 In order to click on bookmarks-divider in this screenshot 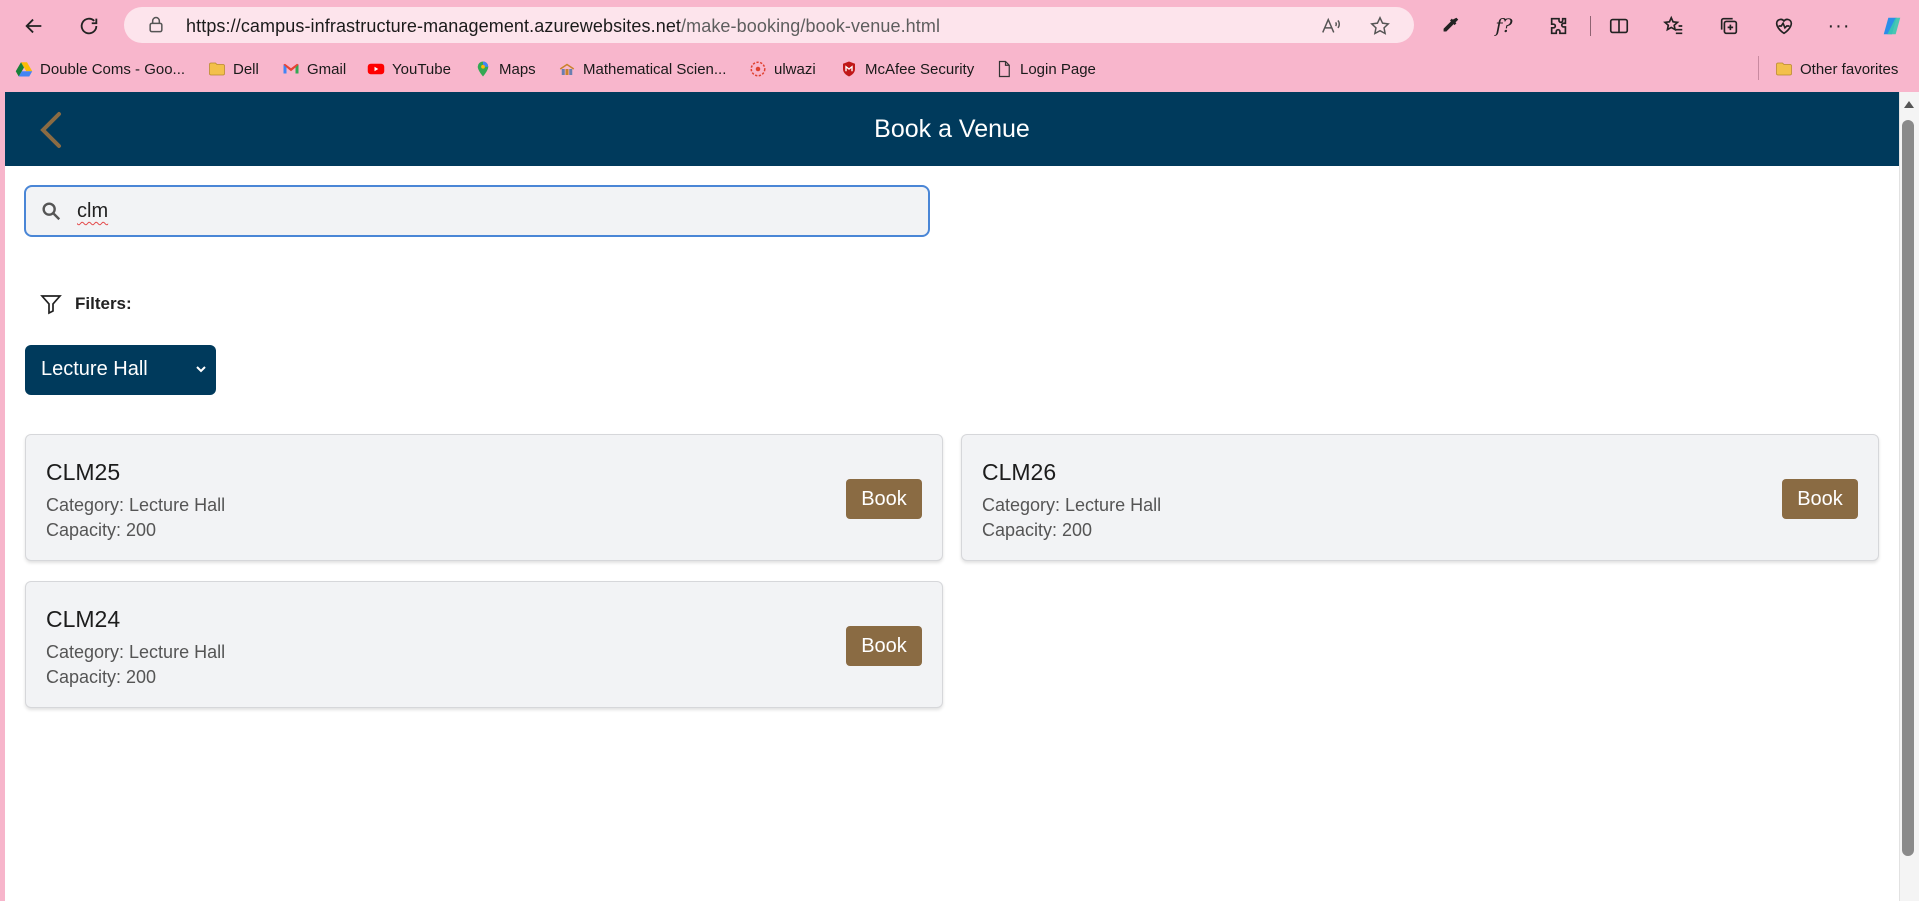, I will do `click(1758, 68)`.